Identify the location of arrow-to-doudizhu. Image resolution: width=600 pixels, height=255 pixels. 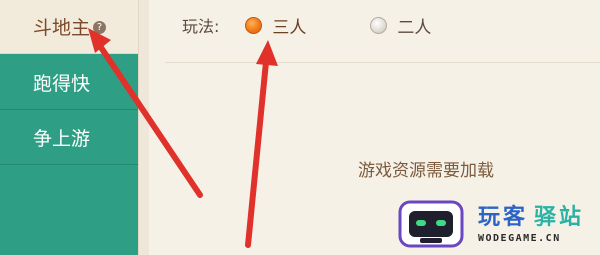
(145, 113).